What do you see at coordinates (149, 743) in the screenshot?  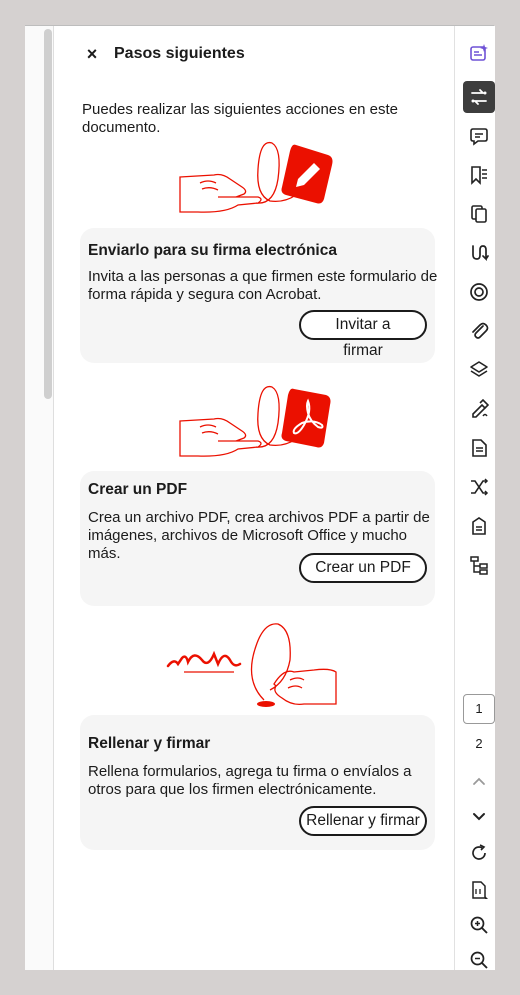 I see `card-title: Rellenar y firmar` at bounding box center [149, 743].